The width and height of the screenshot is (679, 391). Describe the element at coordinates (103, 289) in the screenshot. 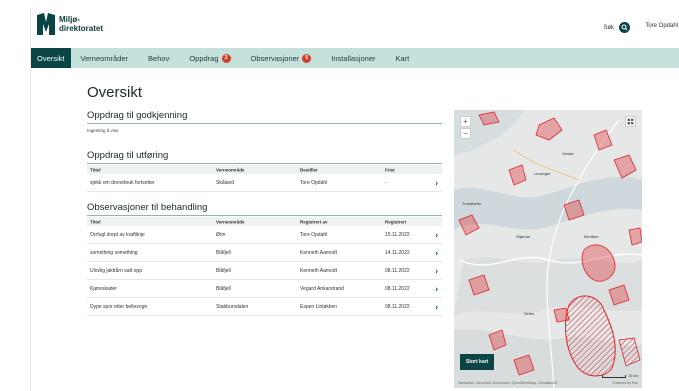

I see `cell-title: Kjøreskader` at that location.